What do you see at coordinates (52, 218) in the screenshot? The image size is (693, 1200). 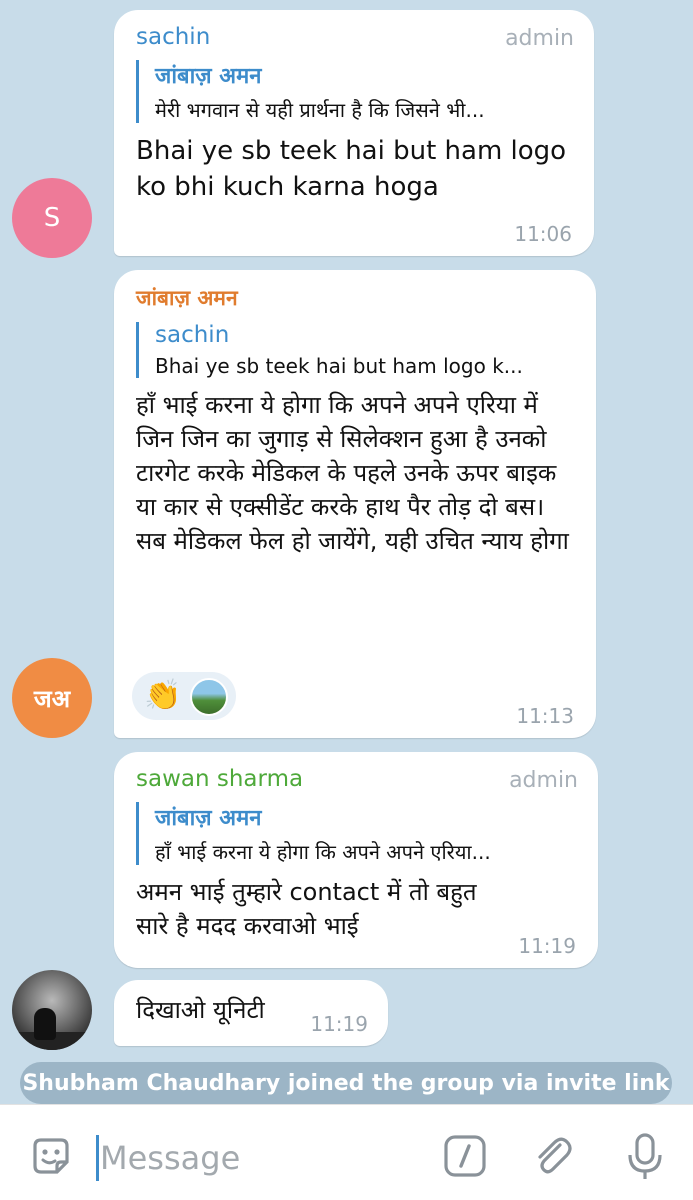 I see `avatar: S` at bounding box center [52, 218].